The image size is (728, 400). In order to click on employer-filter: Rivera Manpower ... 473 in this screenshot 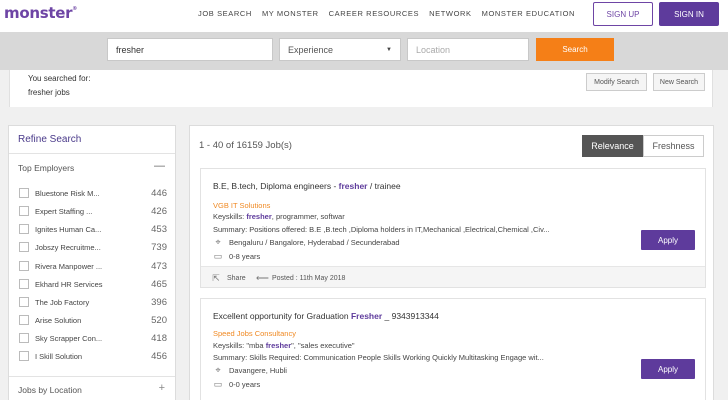, I will do `click(93, 266)`.